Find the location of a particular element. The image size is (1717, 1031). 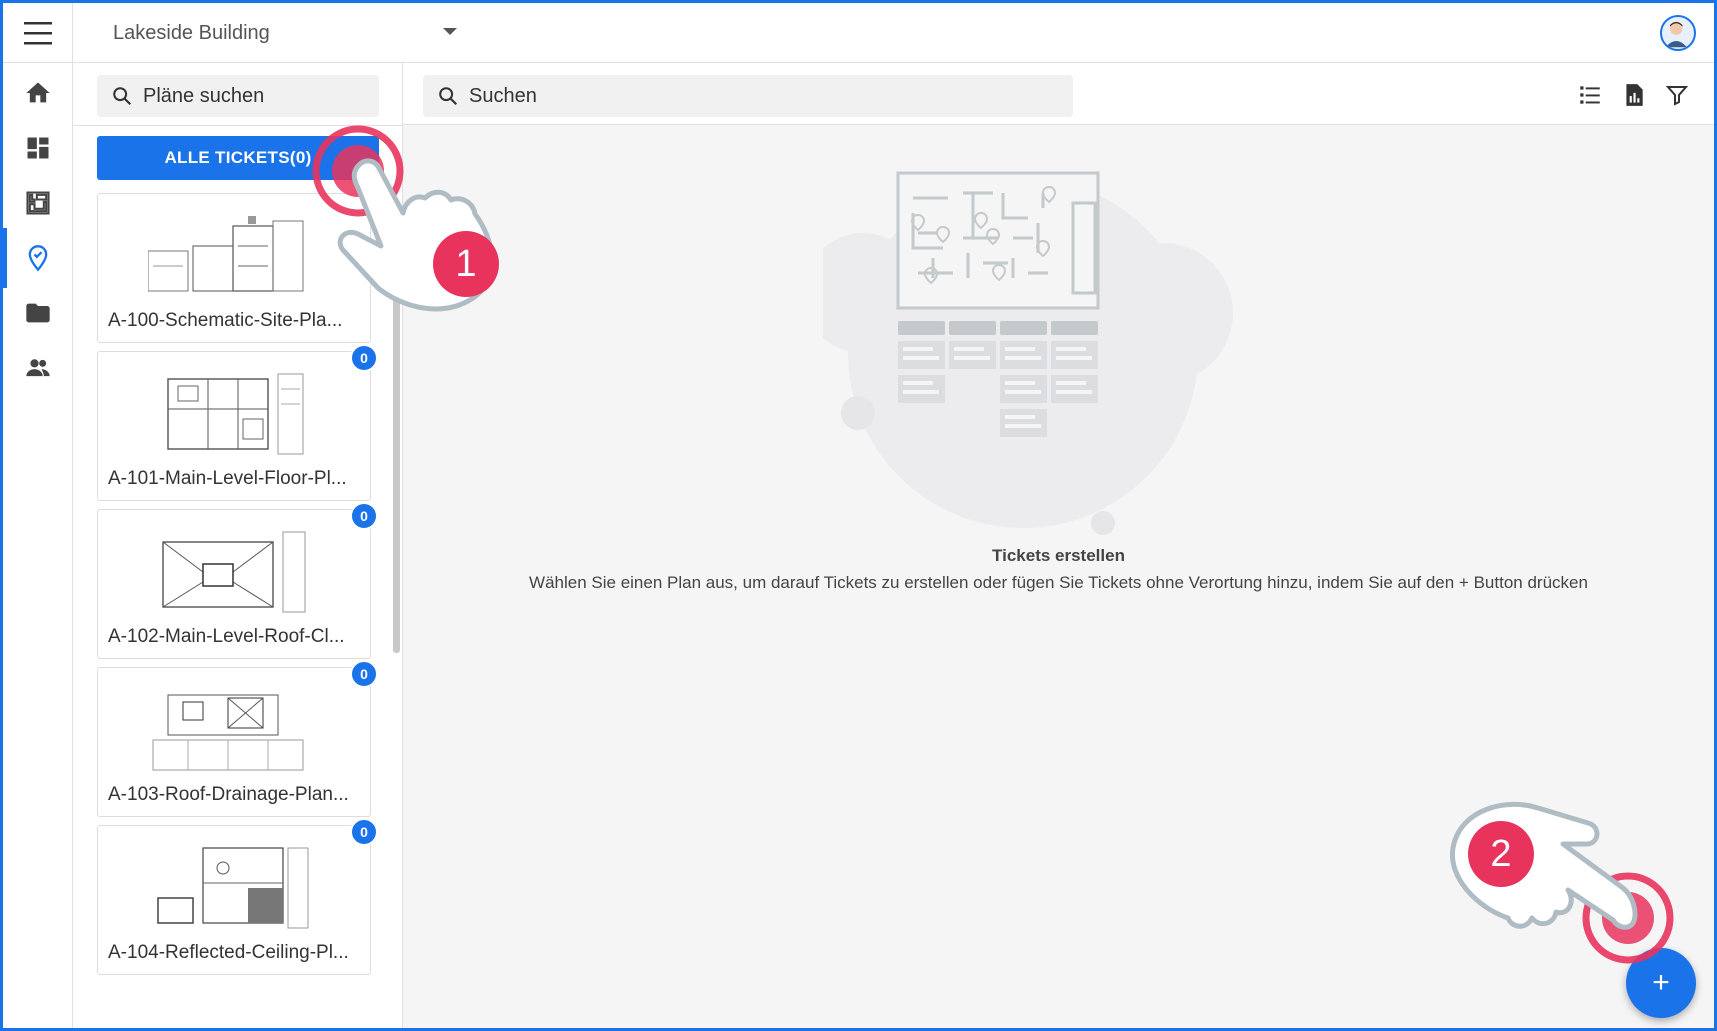

plans-search-input: Pläne suchen is located at coordinates (238, 96).